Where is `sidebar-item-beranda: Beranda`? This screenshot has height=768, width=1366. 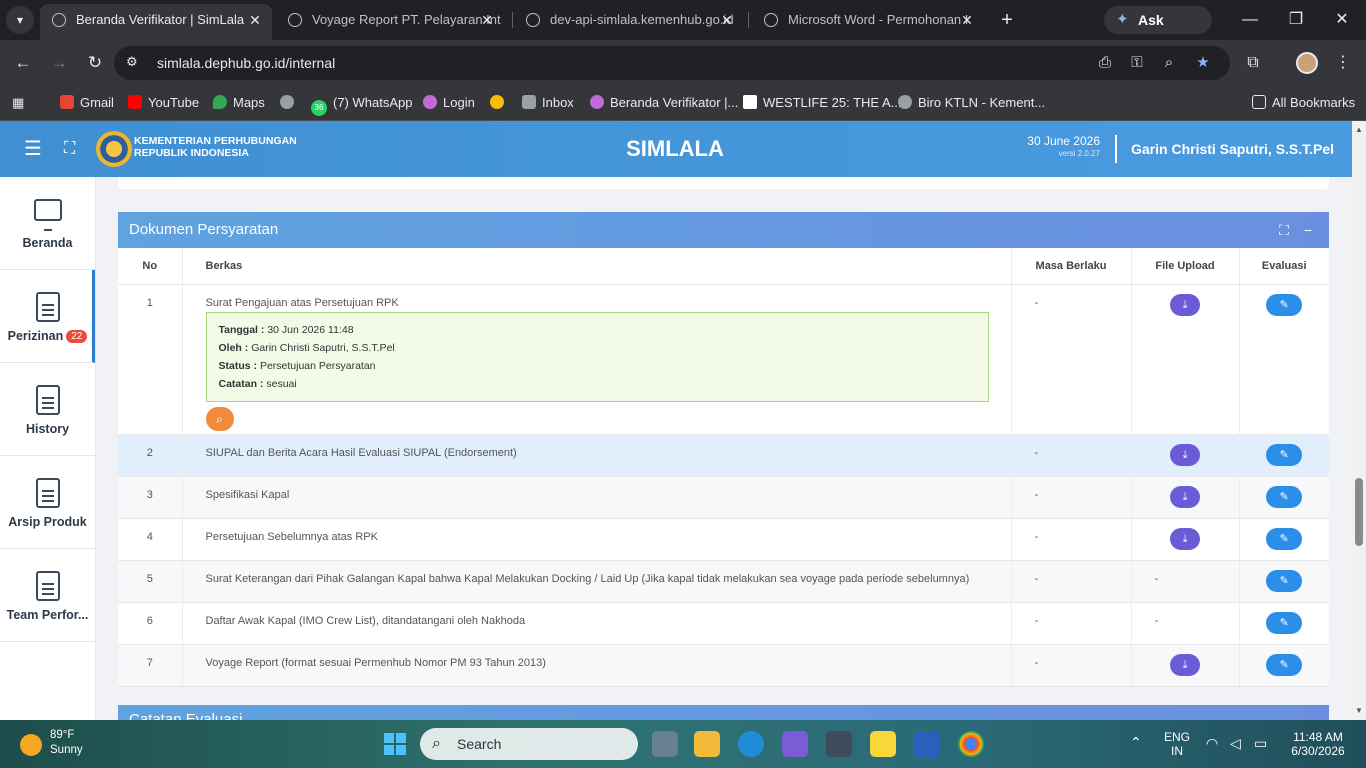
sidebar-item-beranda: Beranda is located at coordinates (47, 223).